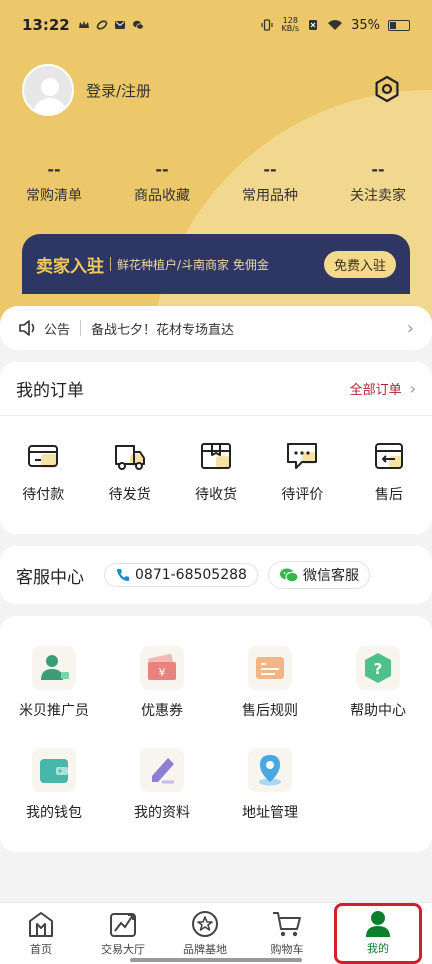 The image size is (432, 964). Describe the element at coordinates (216, 389) in the screenshot. I see `orders-header: 我的订单 全部订单 ›` at that location.